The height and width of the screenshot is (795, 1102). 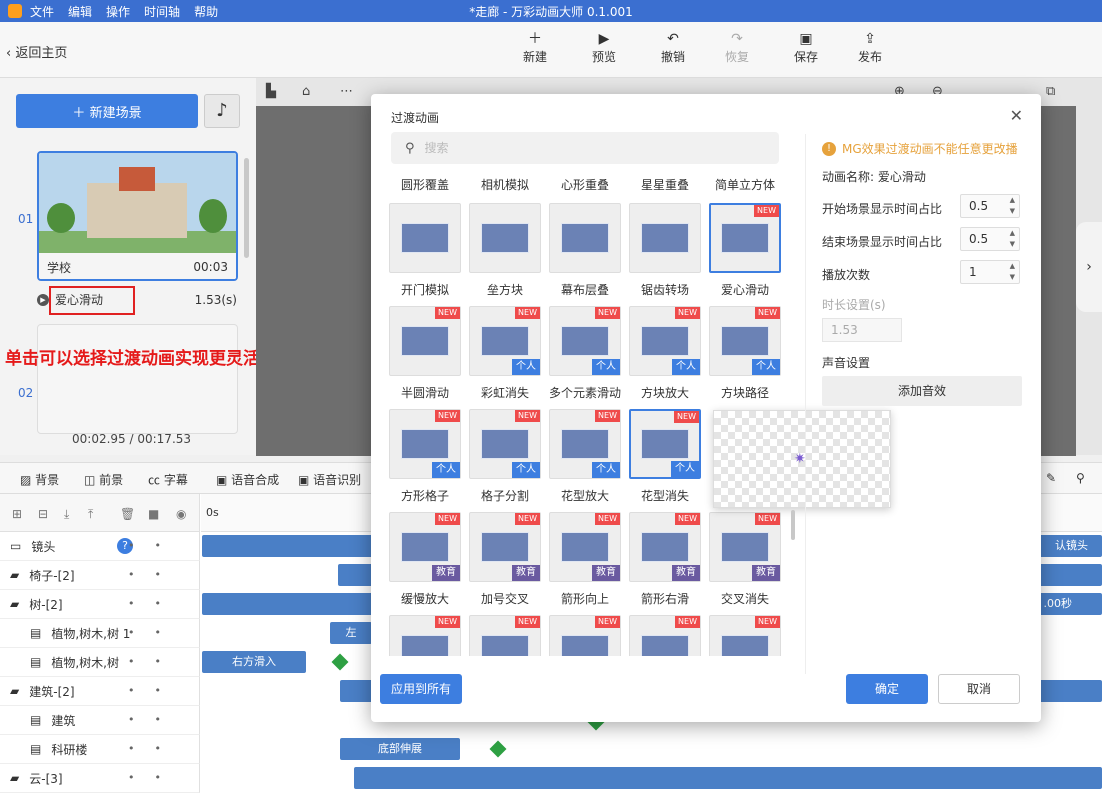 I want to click on transition-item: NEW 爱心滑动, so click(x=745, y=250).